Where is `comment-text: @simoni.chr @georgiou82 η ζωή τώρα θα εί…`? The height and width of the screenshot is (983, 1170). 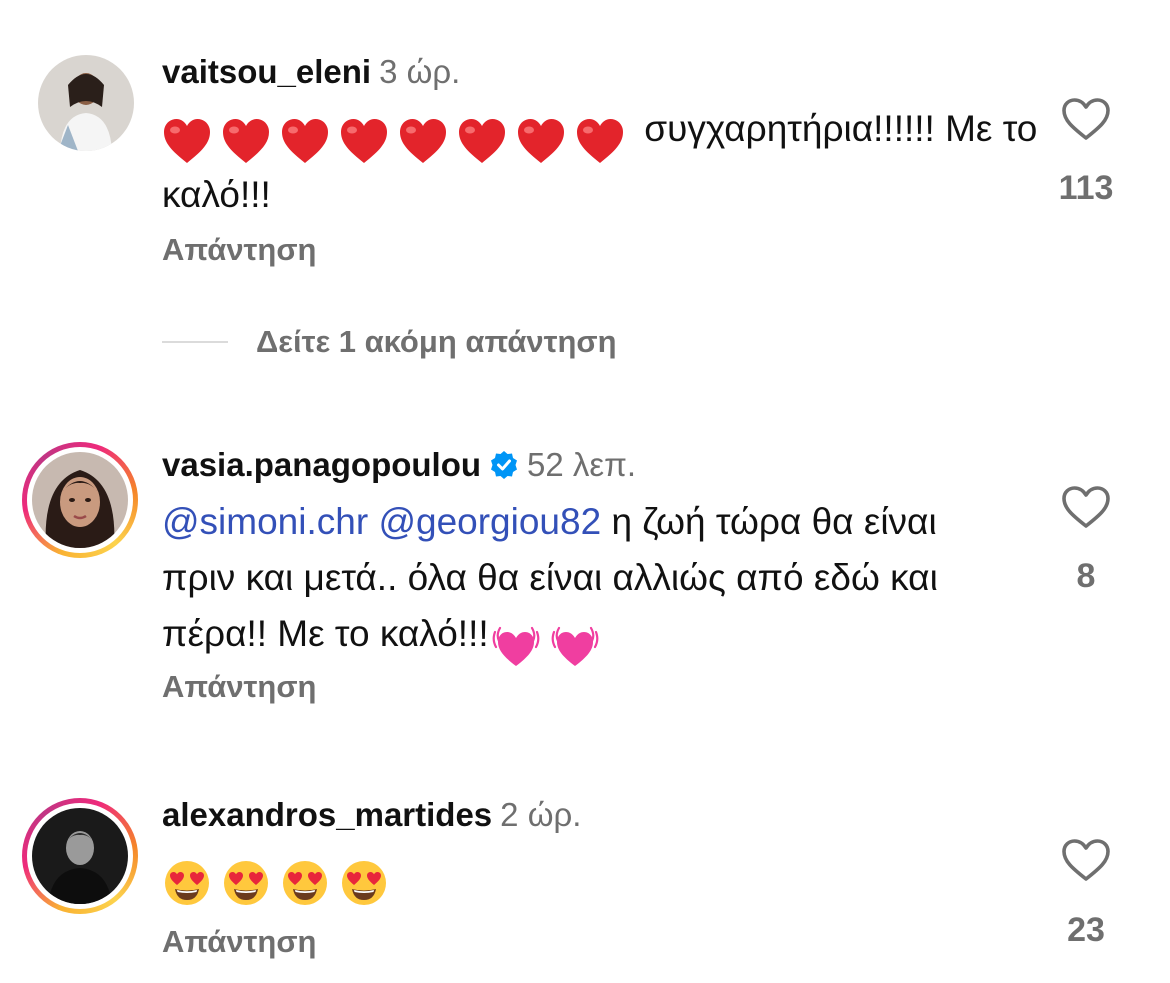 comment-text: @simoni.chr @georgiou82 η ζωή τώρα θα εί… is located at coordinates (587, 583).